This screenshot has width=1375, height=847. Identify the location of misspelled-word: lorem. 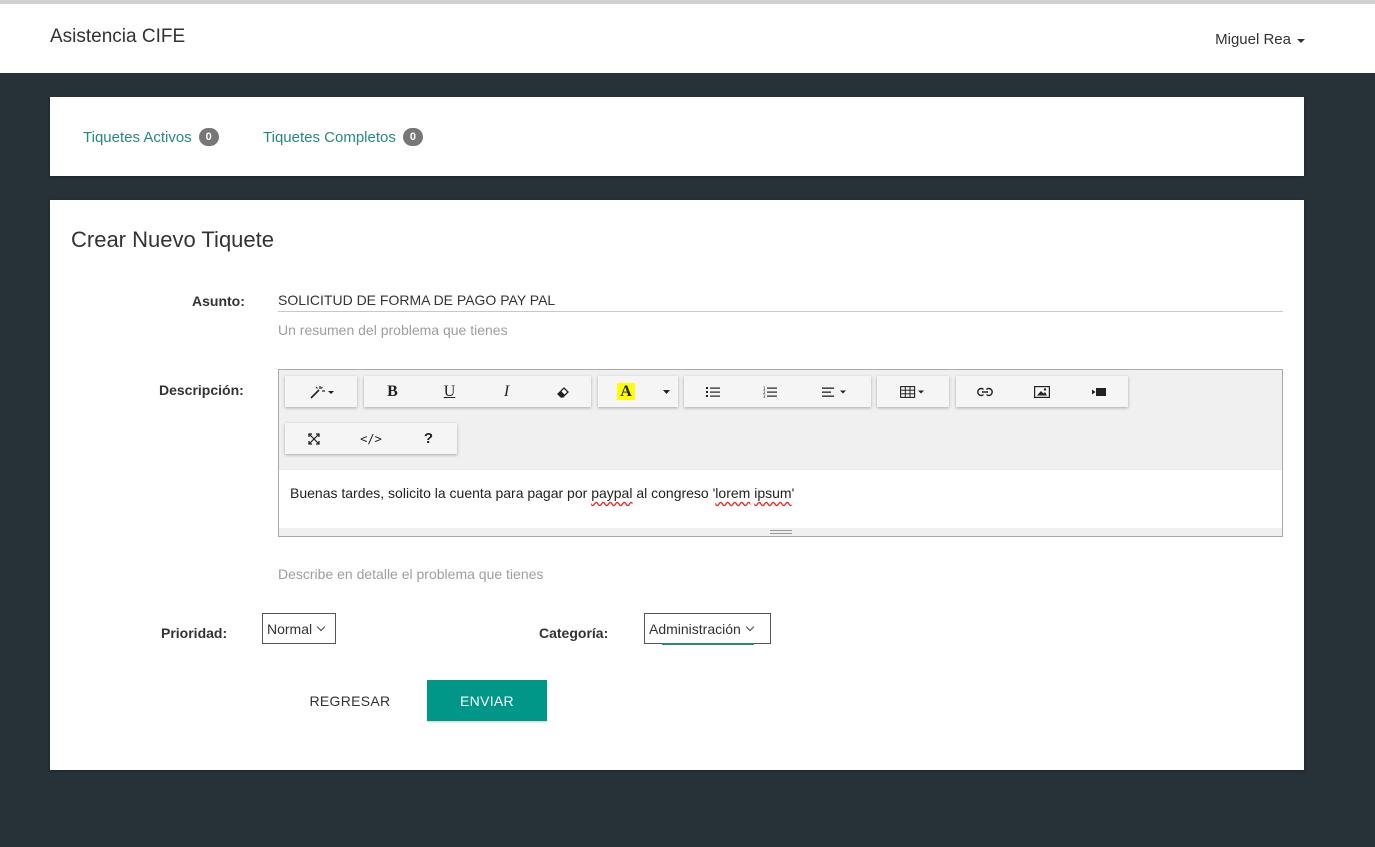
(733, 493).